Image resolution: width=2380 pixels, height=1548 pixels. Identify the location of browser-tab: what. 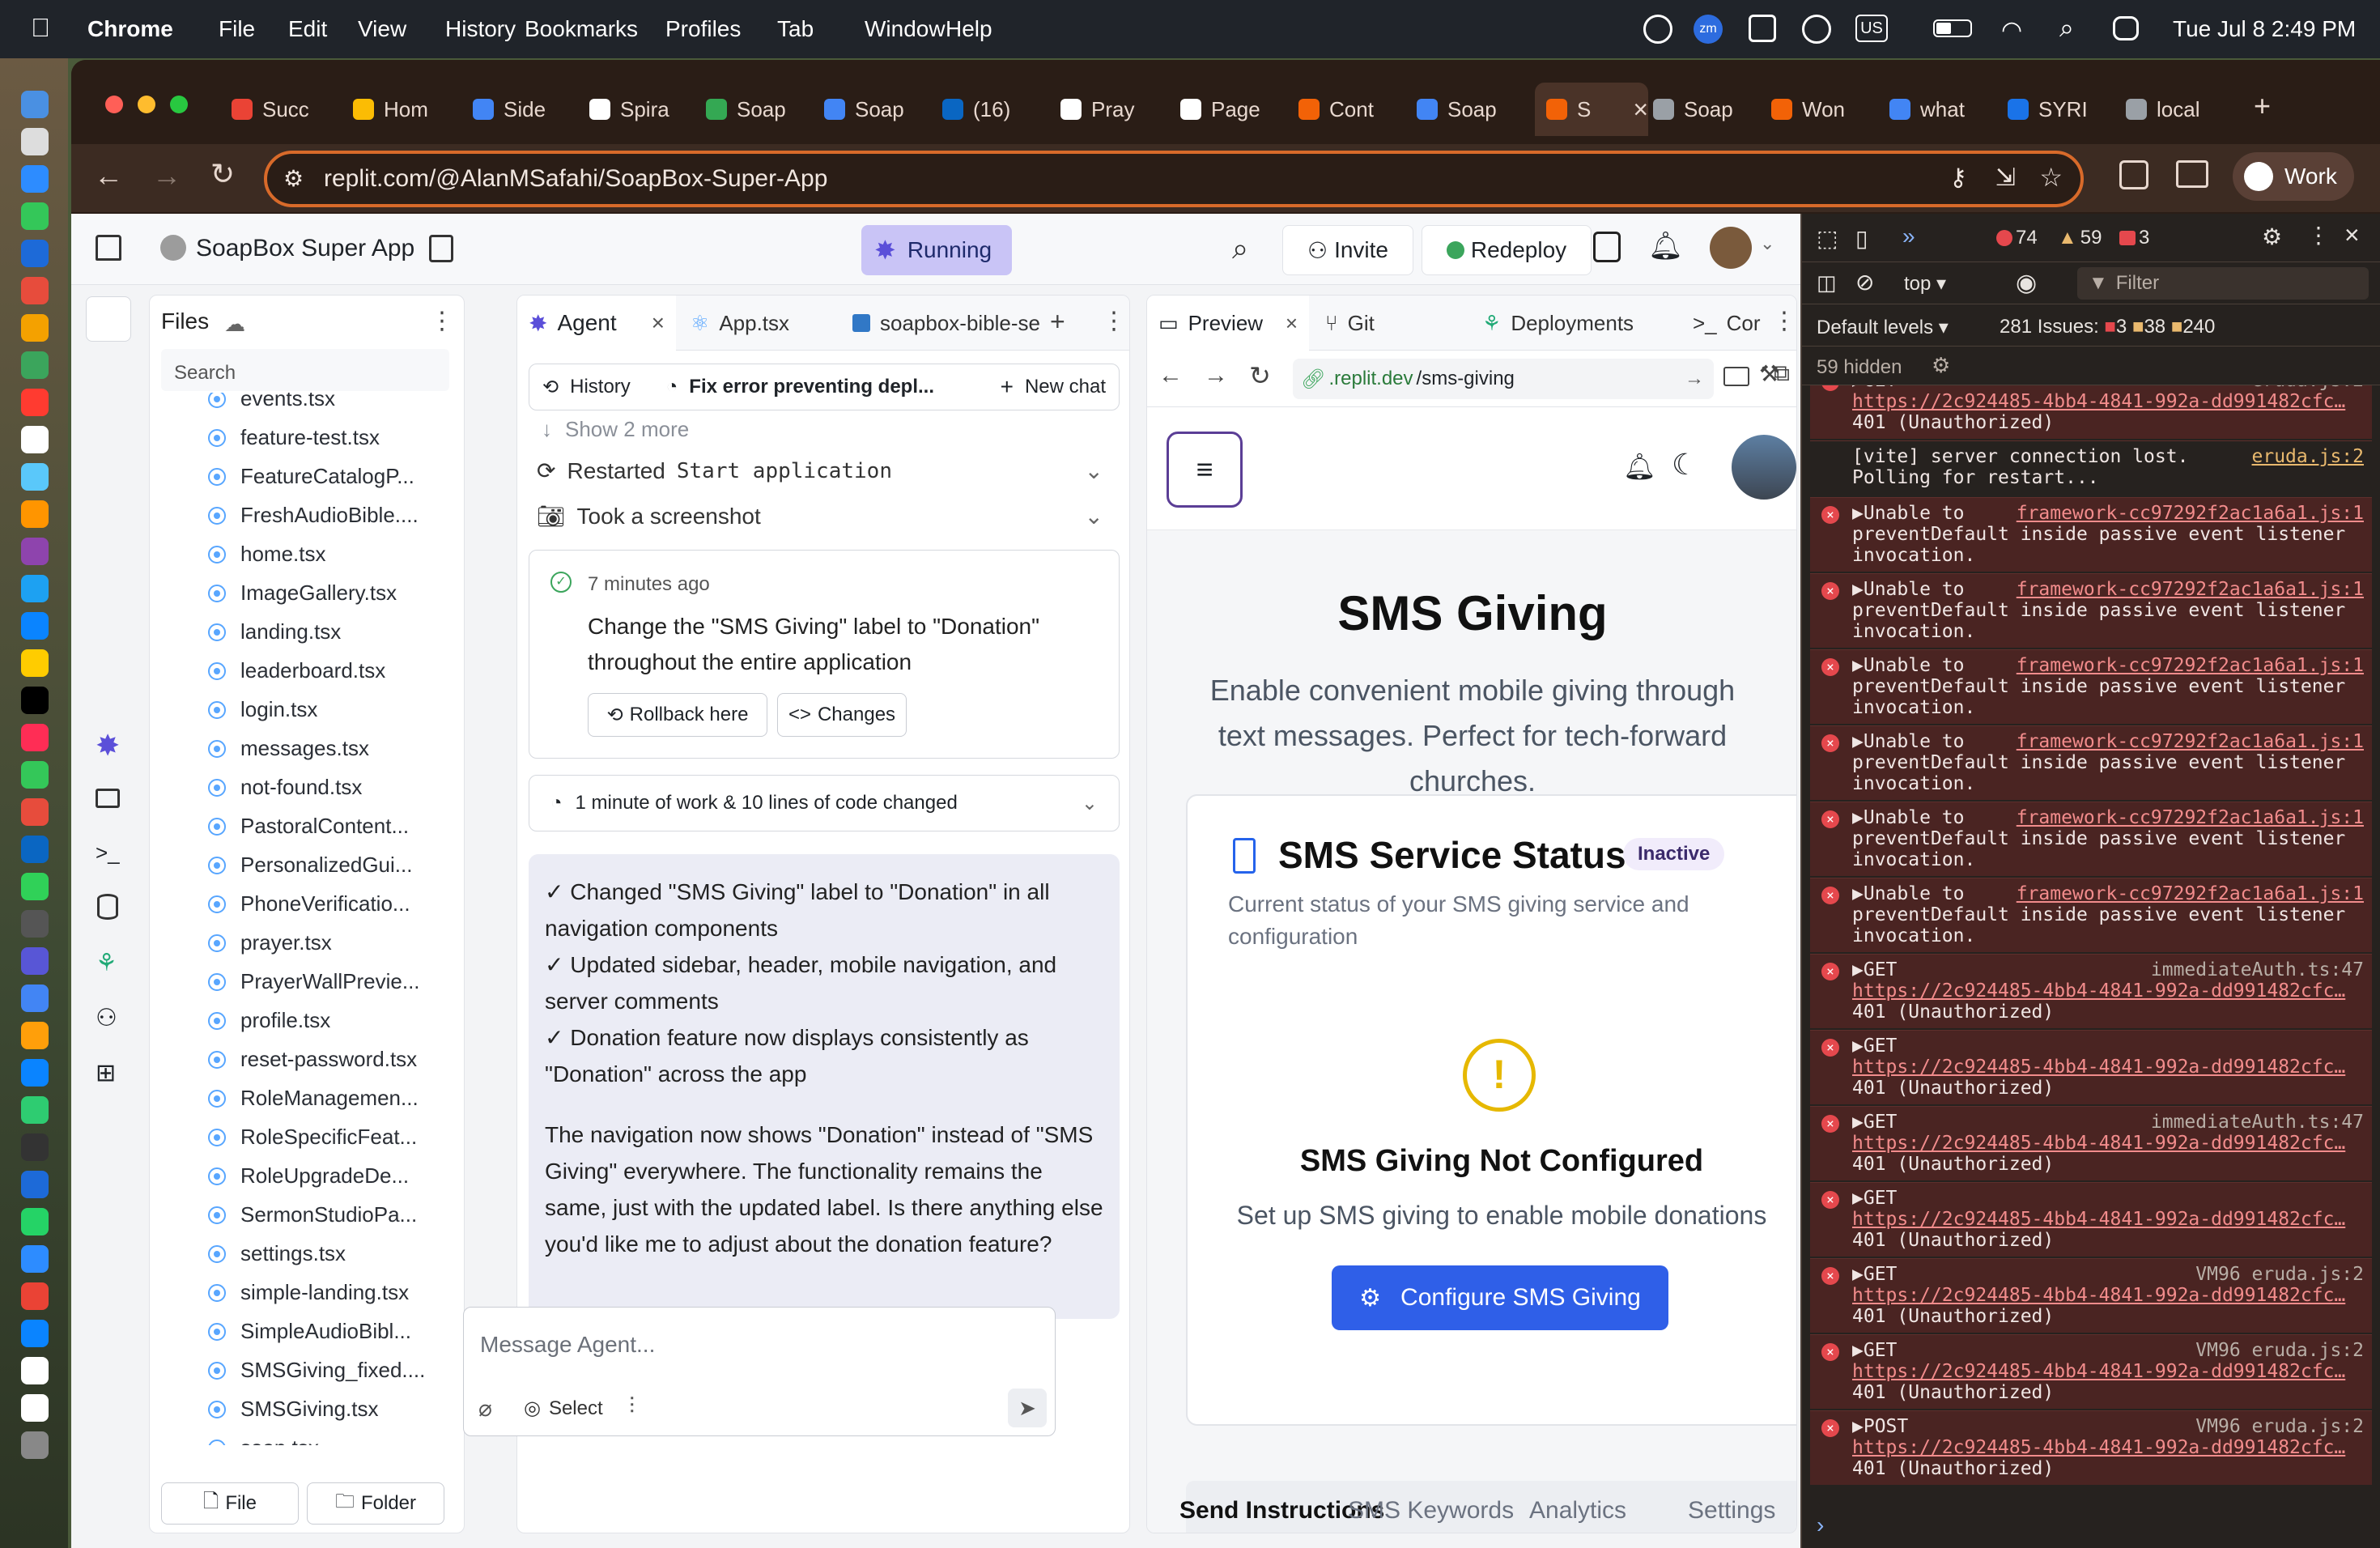
(1946, 109).